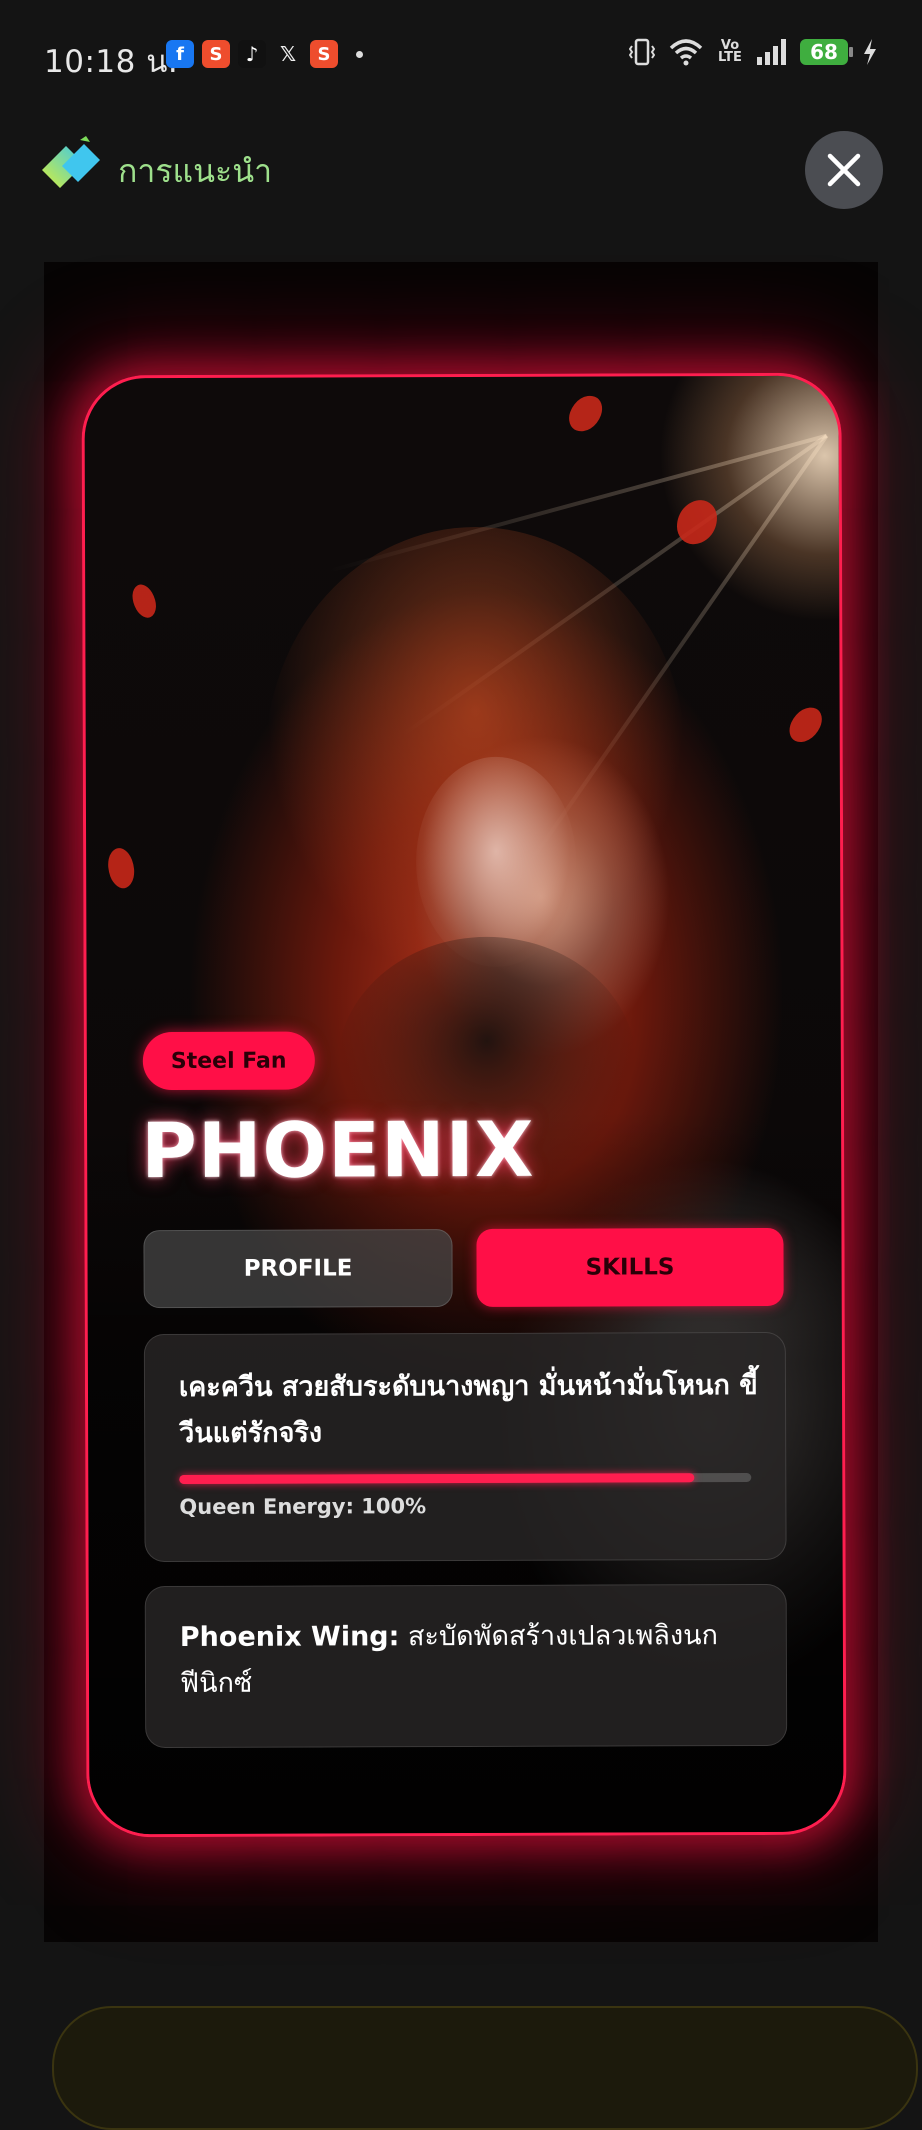  Describe the element at coordinates (753, 52) in the screenshot. I see `status-right-icons: Vo LTE 68` at that location.